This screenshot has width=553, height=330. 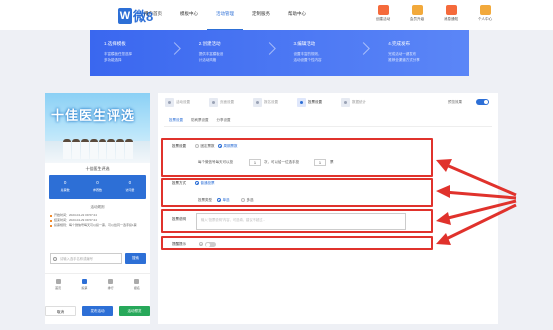 What do you see at coordinates (60, 311) in the screenshot?
I see `cancel-button: 取消` at bounding box center [60, 311].